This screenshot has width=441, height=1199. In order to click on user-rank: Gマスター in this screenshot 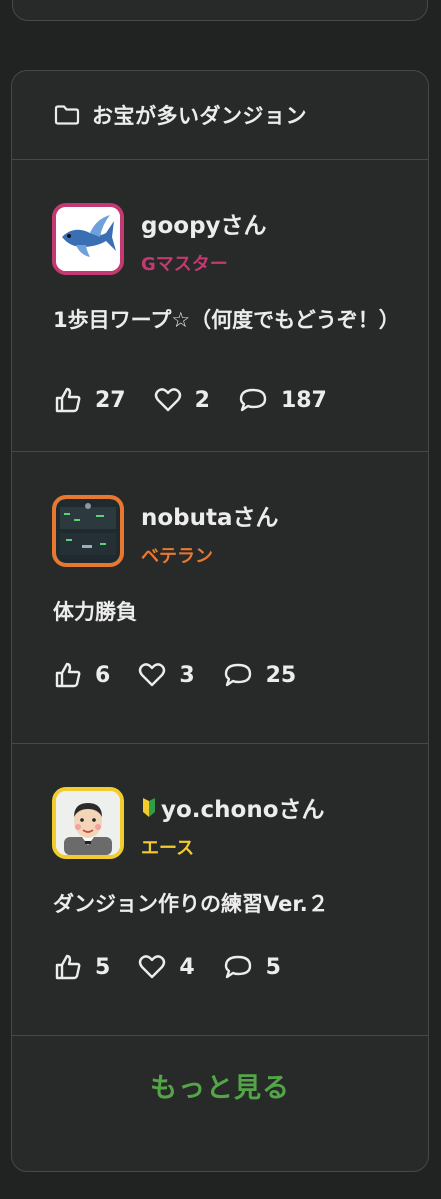, I will do `click(184, 264)`.